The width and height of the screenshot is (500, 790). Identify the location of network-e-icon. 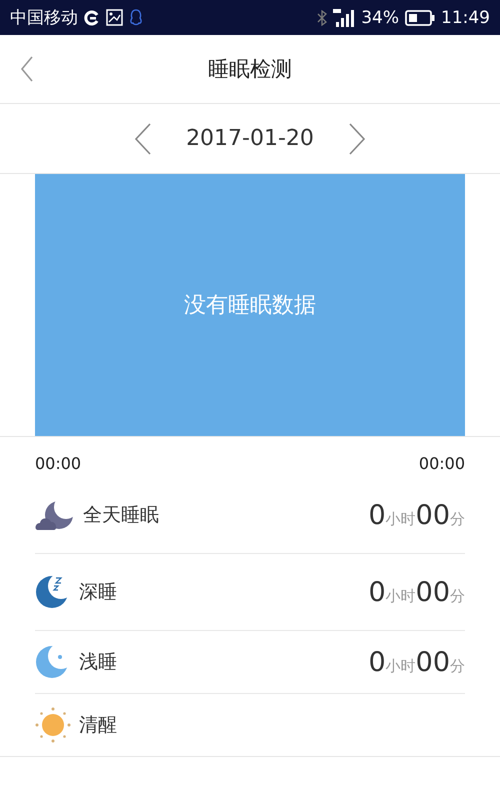
(92, 18).